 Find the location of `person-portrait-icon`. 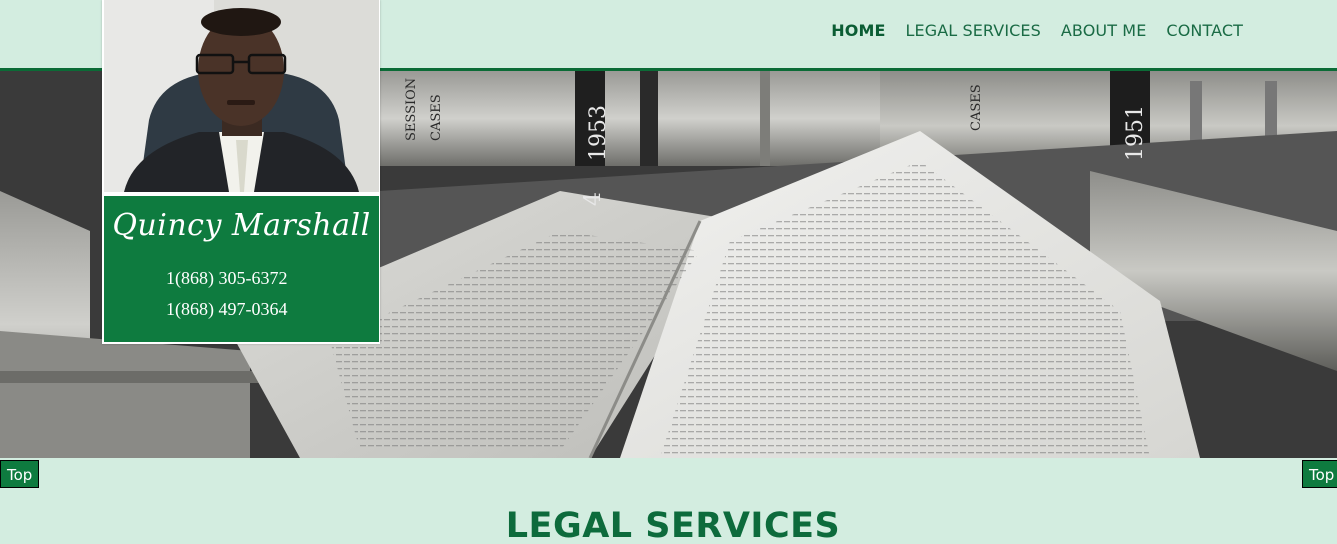

person-portrait-icon is located at coordinates (241, 96).